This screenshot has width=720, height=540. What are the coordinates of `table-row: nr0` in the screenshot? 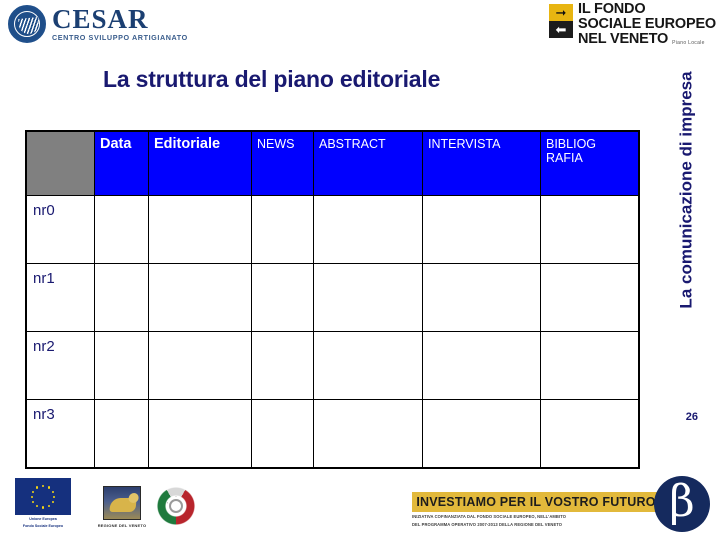 It's located at (332, 229).